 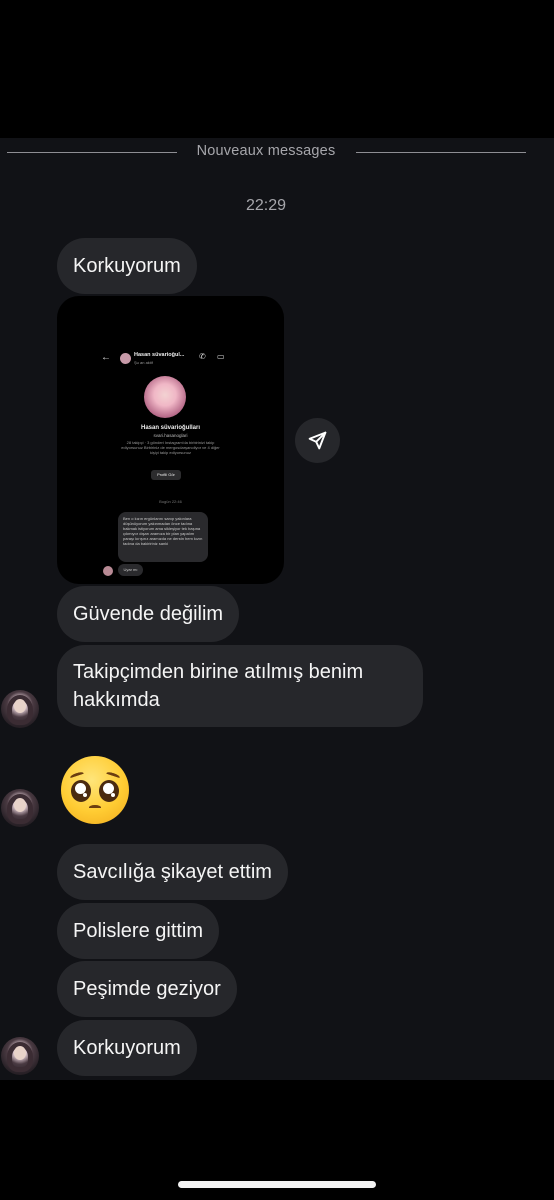 What do you see at coordinates (143, 362) in the screenshot?
I see `screenshot-header-status: Şu an aktif` at bounding box center [143, 362].